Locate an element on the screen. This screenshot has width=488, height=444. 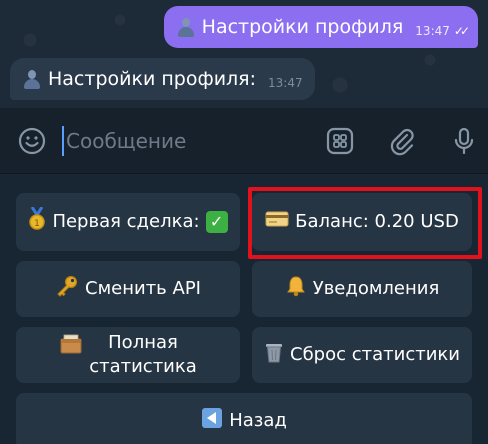
notifications-label: Уведомления is located at coordinates (376, 288).